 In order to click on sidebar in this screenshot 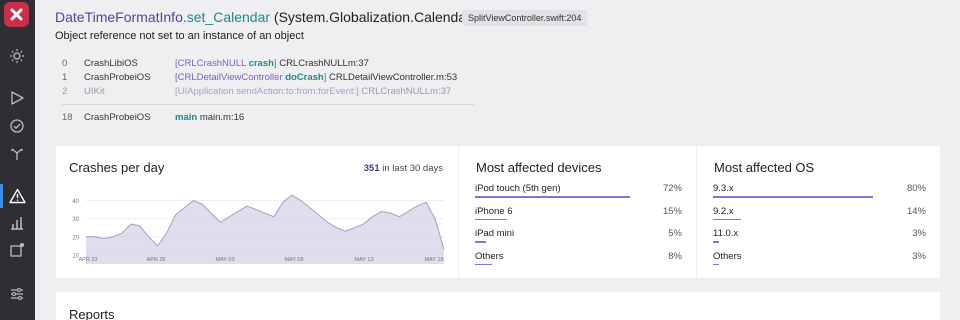, I will do `click(17, 160)`.